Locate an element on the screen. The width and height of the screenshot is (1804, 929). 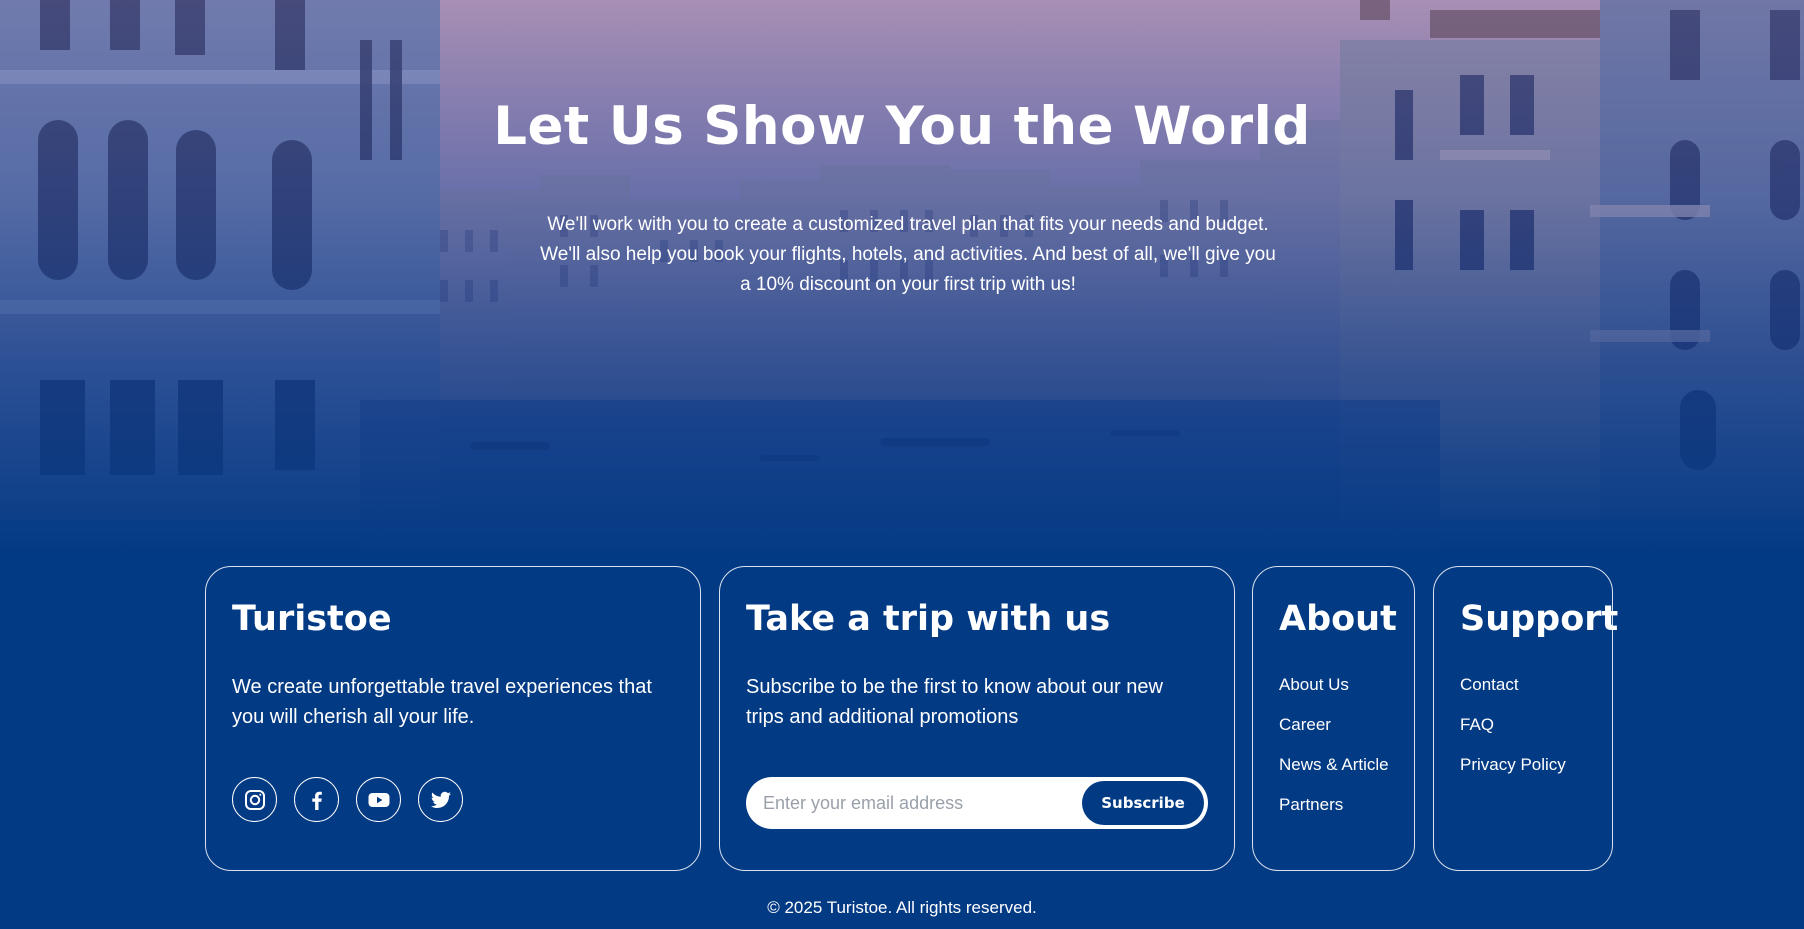
news-article-link: News & Article is located at coordinates (1334, 765).